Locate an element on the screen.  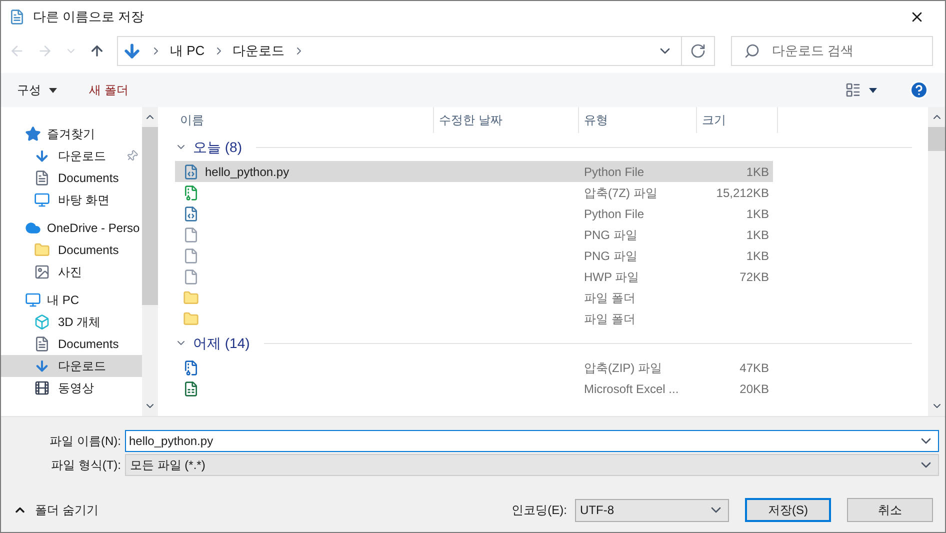
hide-folders-button: 폴더 숨기기 is located at coordinates (55, 510).